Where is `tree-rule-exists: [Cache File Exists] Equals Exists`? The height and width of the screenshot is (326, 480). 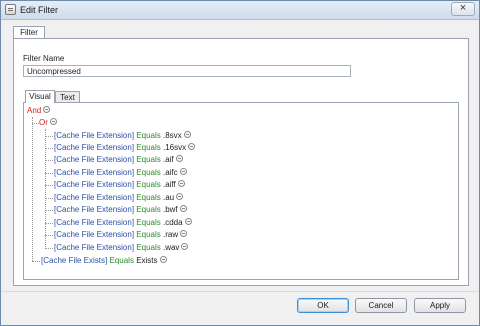 tree-rule-exists: [Cache File Exists] Equals Exists is located at coordinates (104, 261).